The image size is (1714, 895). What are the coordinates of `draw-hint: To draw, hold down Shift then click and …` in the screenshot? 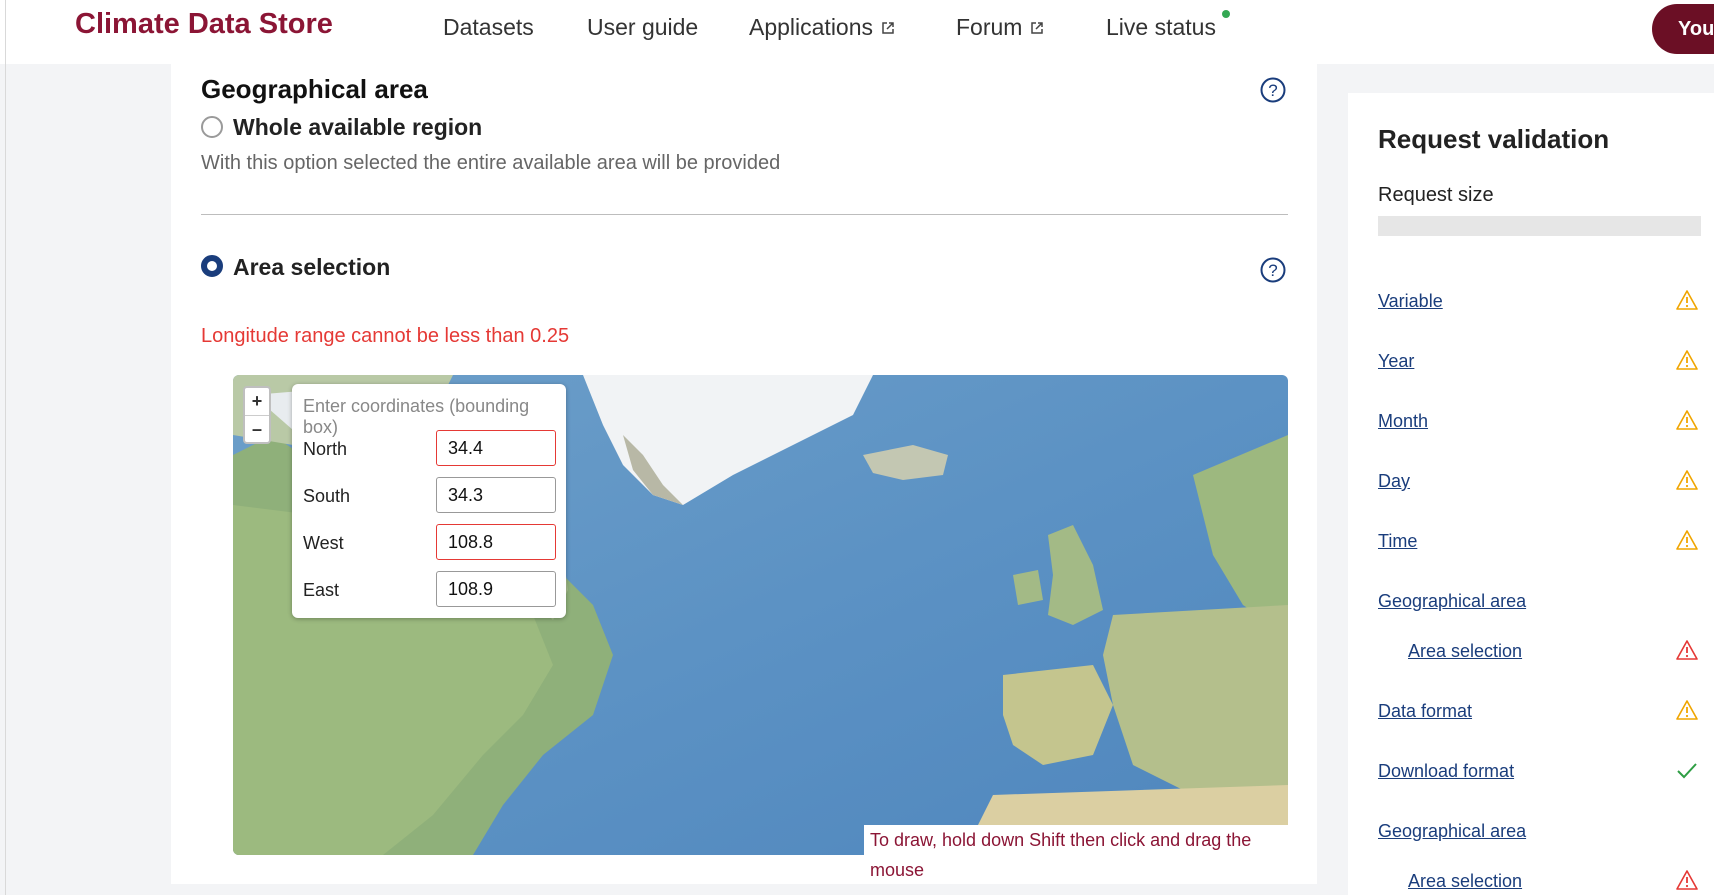 It's located at (1076, 852).